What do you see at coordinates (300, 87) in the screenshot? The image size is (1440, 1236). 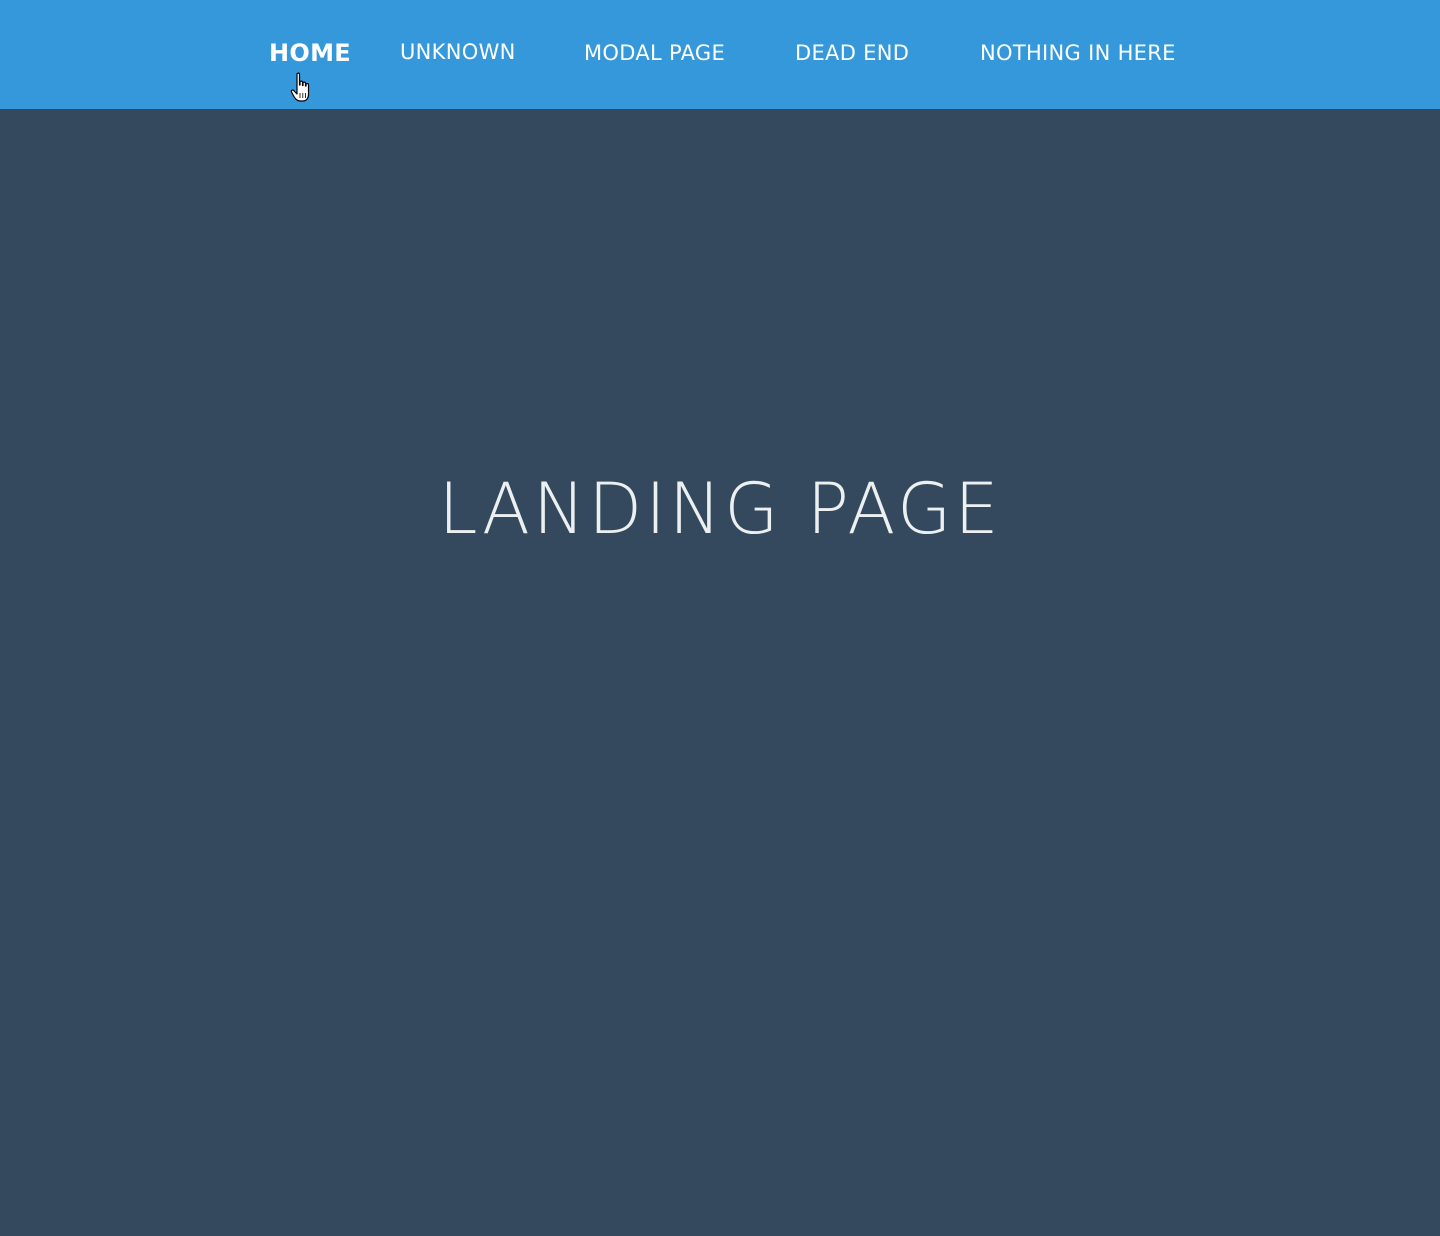 I see `hand-pointer-icon` at bounding box center [300, 87].